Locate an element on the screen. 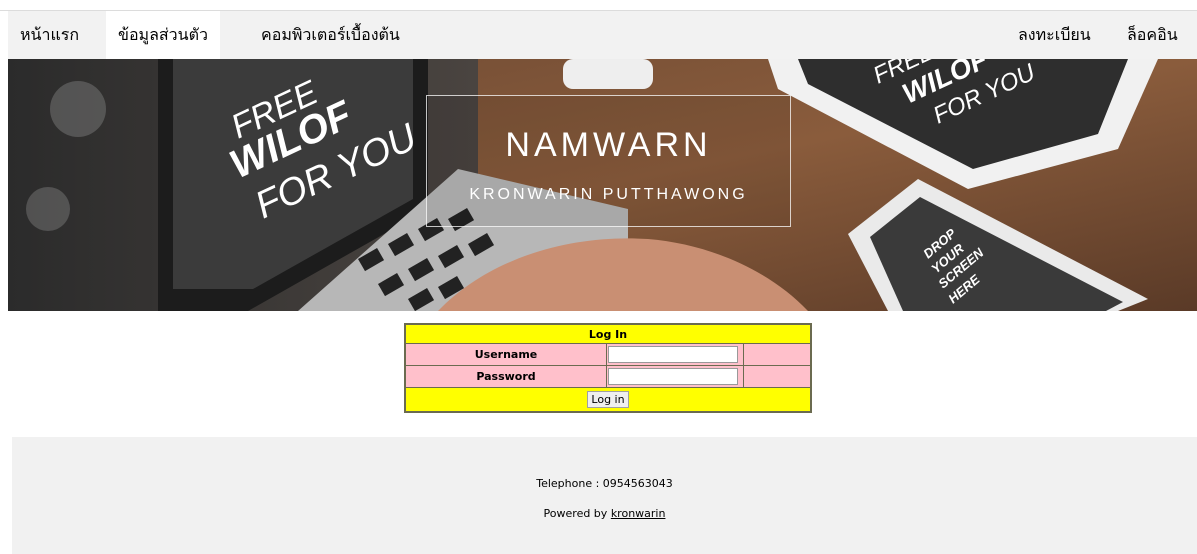  login-button-row: Log in is located at coordinates (608, 400).